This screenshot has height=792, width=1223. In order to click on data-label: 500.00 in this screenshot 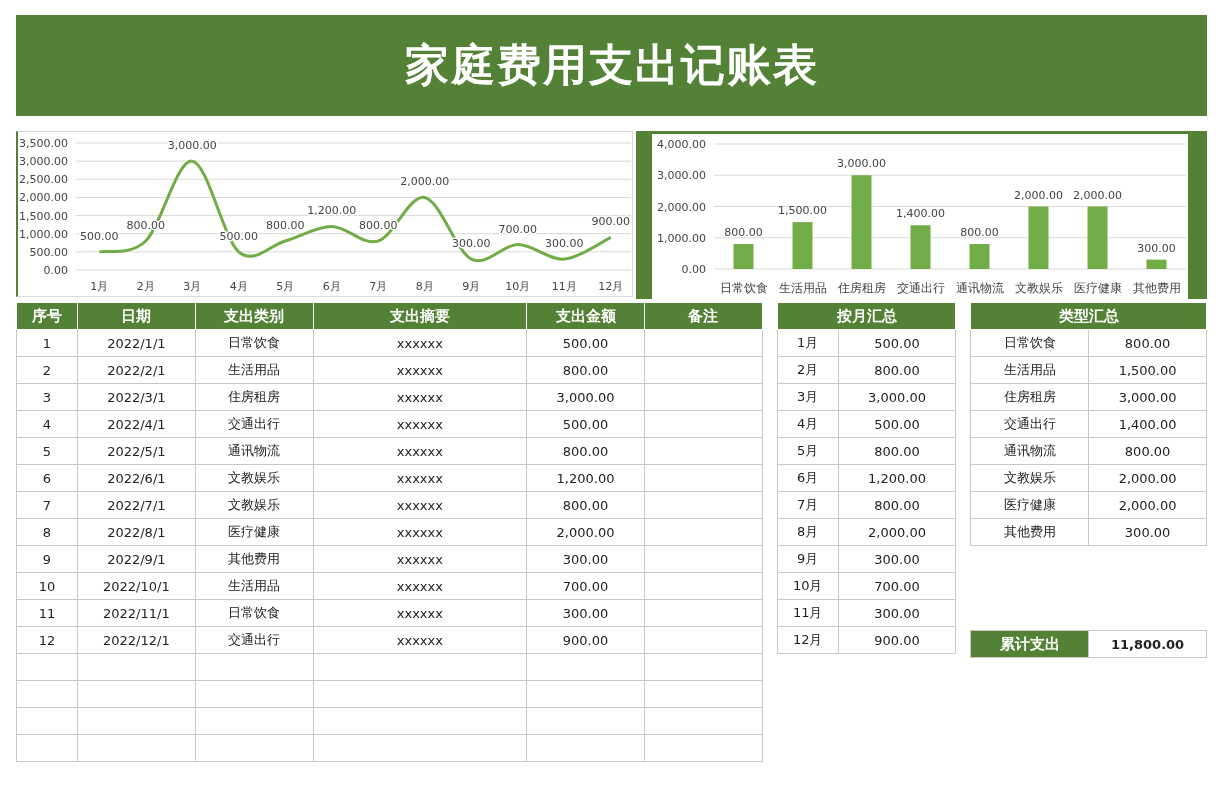, I will do `click(99, 236)`.